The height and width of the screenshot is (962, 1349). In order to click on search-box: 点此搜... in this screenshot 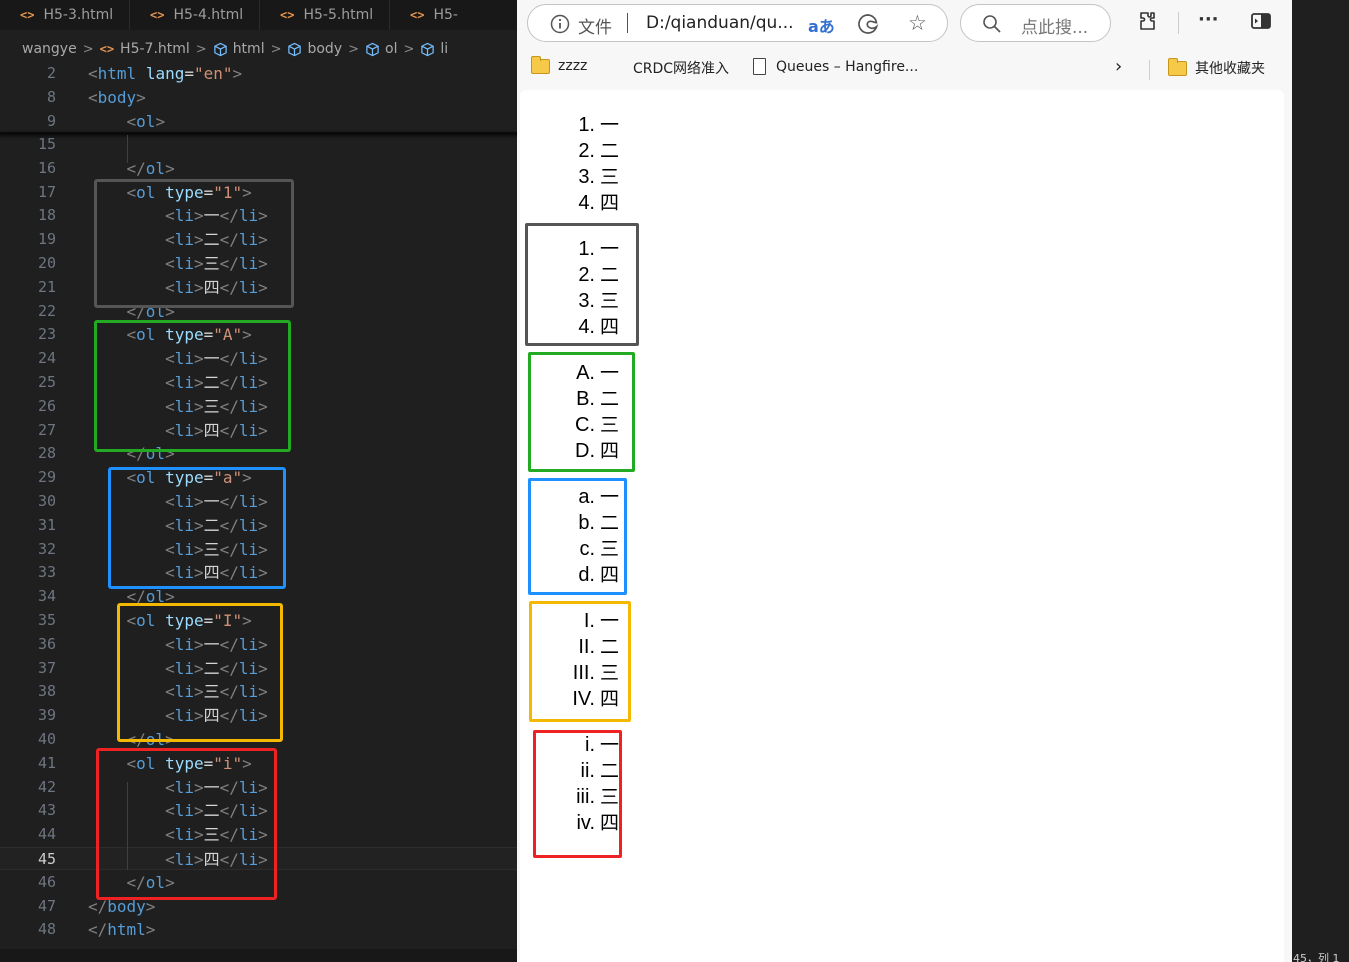, I will do `click(1035, 23)`.